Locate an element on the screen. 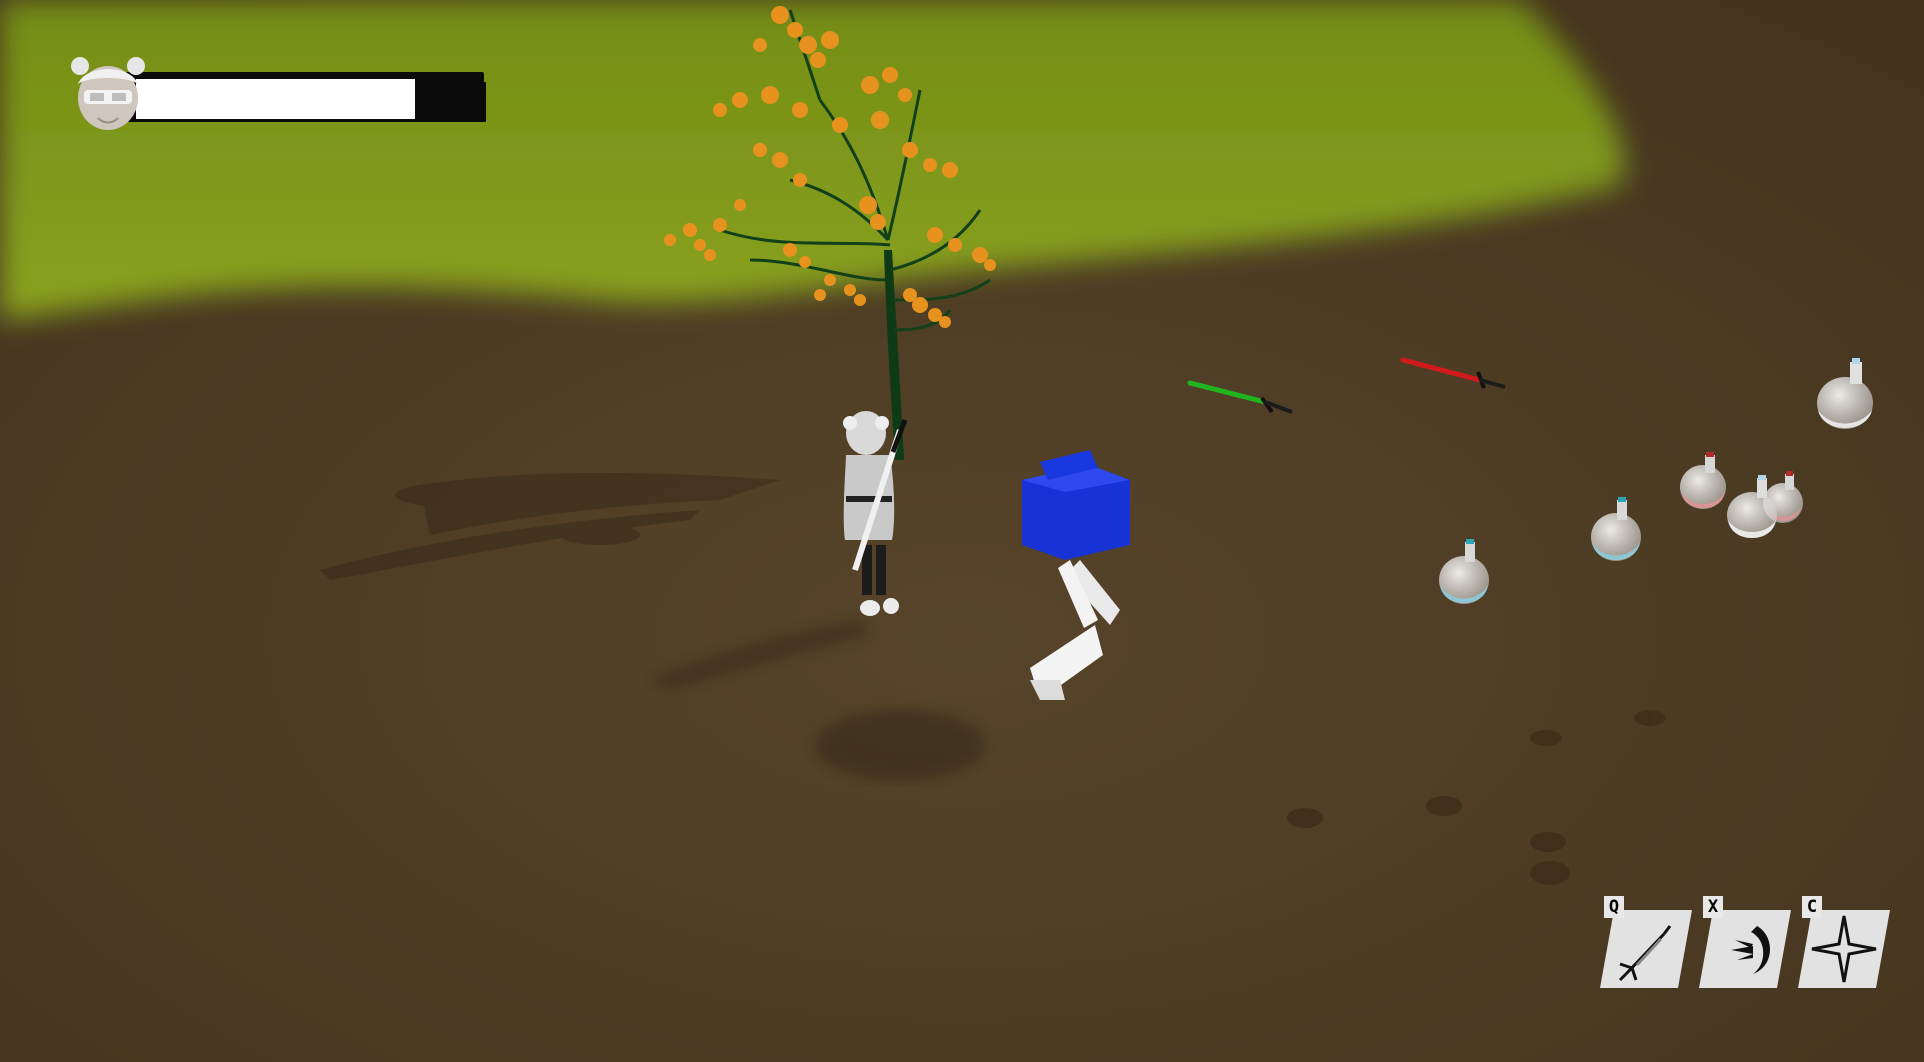 The height and width of the screenshot is (1062, 1924). player-health-hud is located at coordinates (277, 94).